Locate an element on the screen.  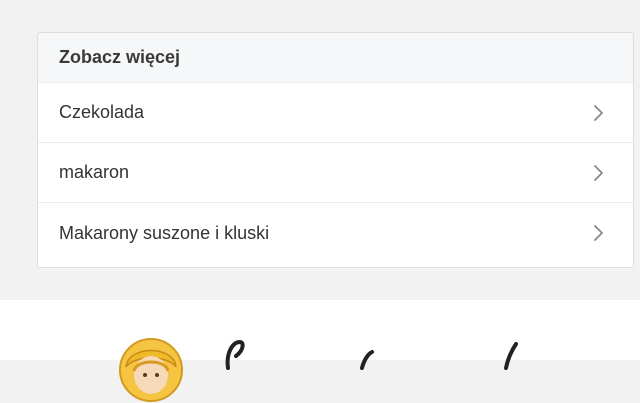
script-logo is located at coordinates (371, 355).